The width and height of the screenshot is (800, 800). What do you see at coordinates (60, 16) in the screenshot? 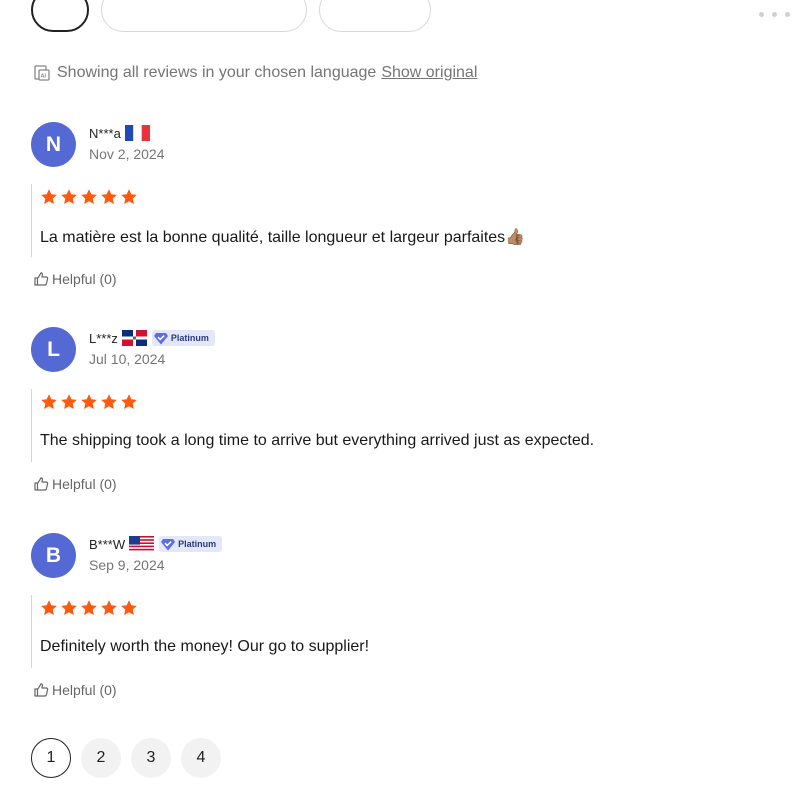
I see `filter-chip-all` at bounding box center [60, 16].